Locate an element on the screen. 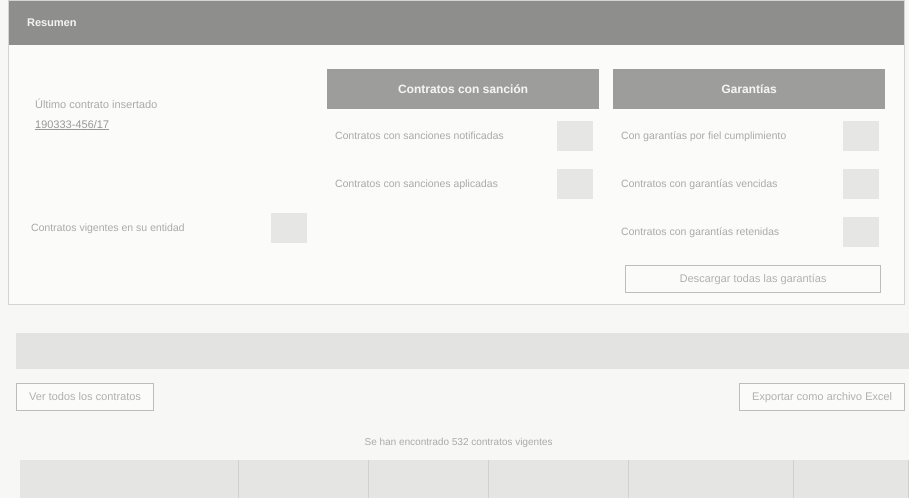 This screenshot has width=909, height=498. contract-link: 190333-456/17 is located at coordinates (72, 125).